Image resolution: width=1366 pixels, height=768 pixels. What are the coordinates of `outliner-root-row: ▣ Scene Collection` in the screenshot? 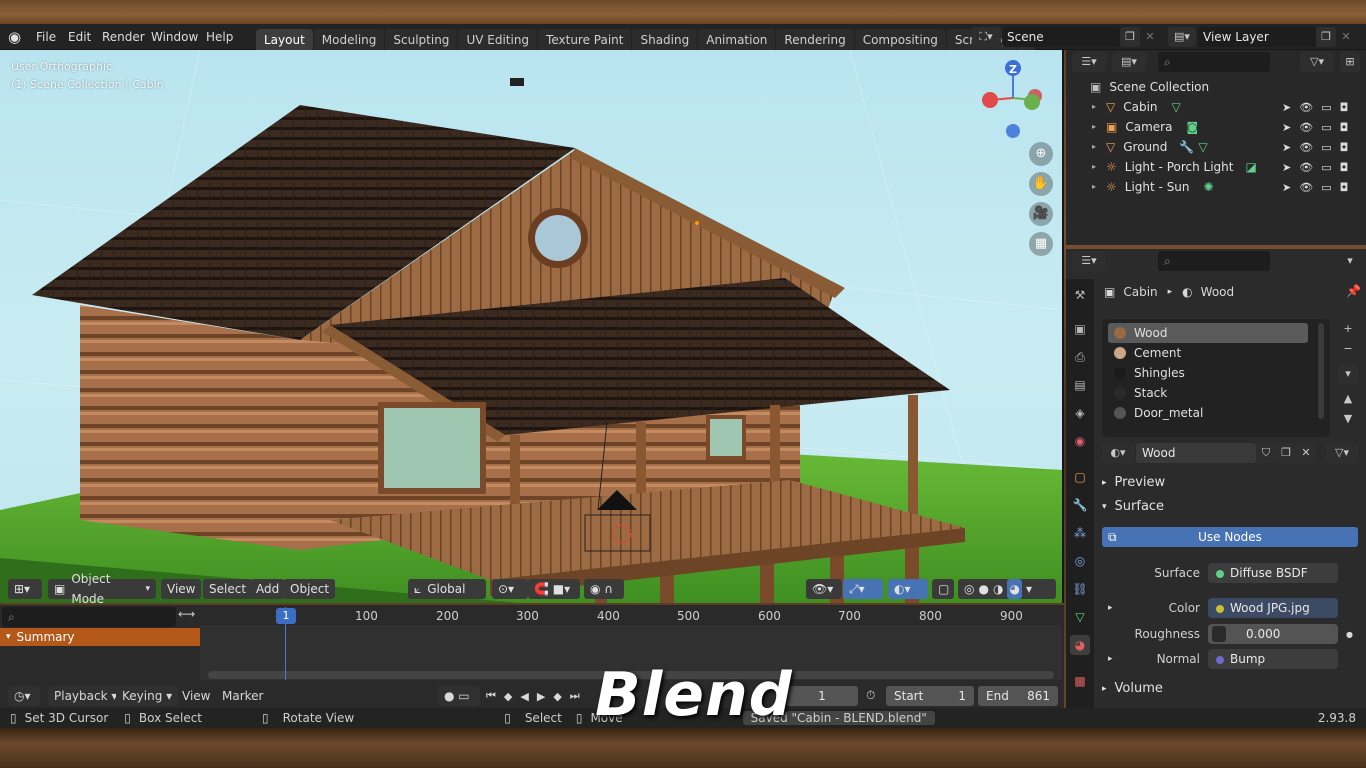 It's located at (1216, 87).